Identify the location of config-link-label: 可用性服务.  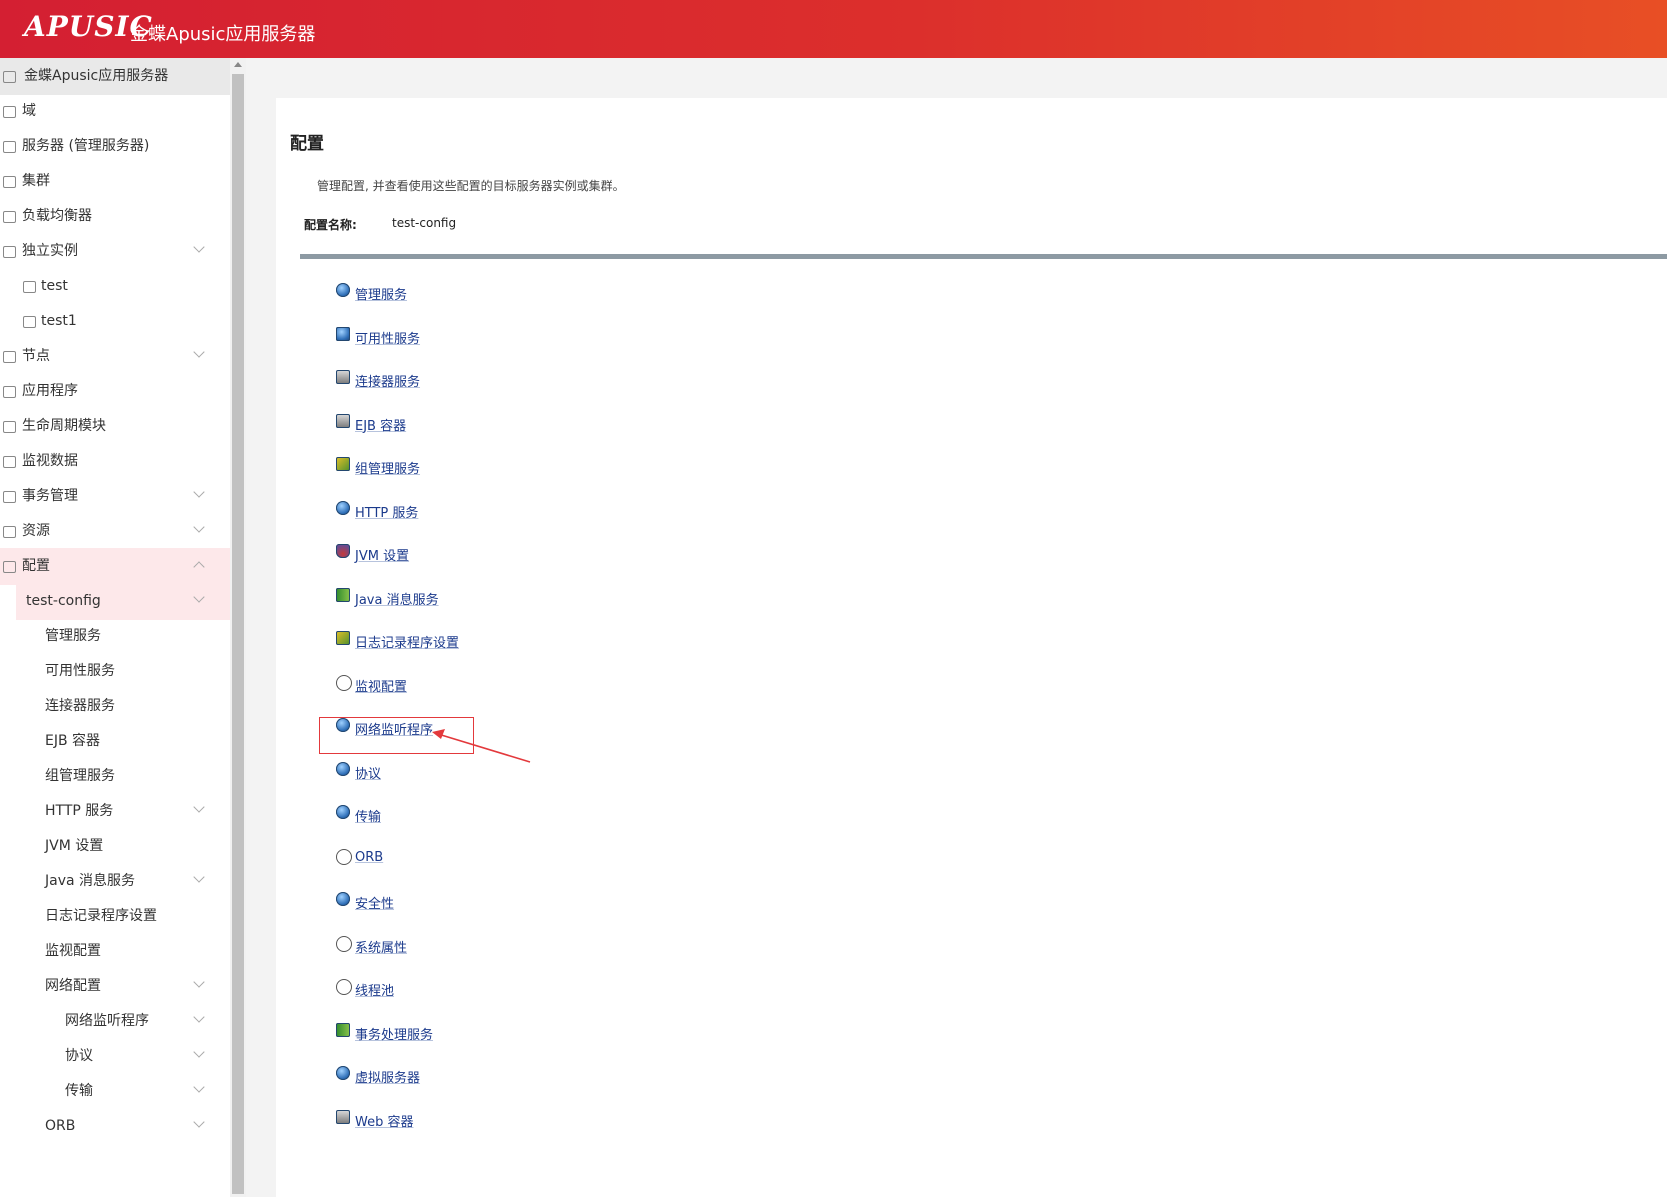
(387, 337).